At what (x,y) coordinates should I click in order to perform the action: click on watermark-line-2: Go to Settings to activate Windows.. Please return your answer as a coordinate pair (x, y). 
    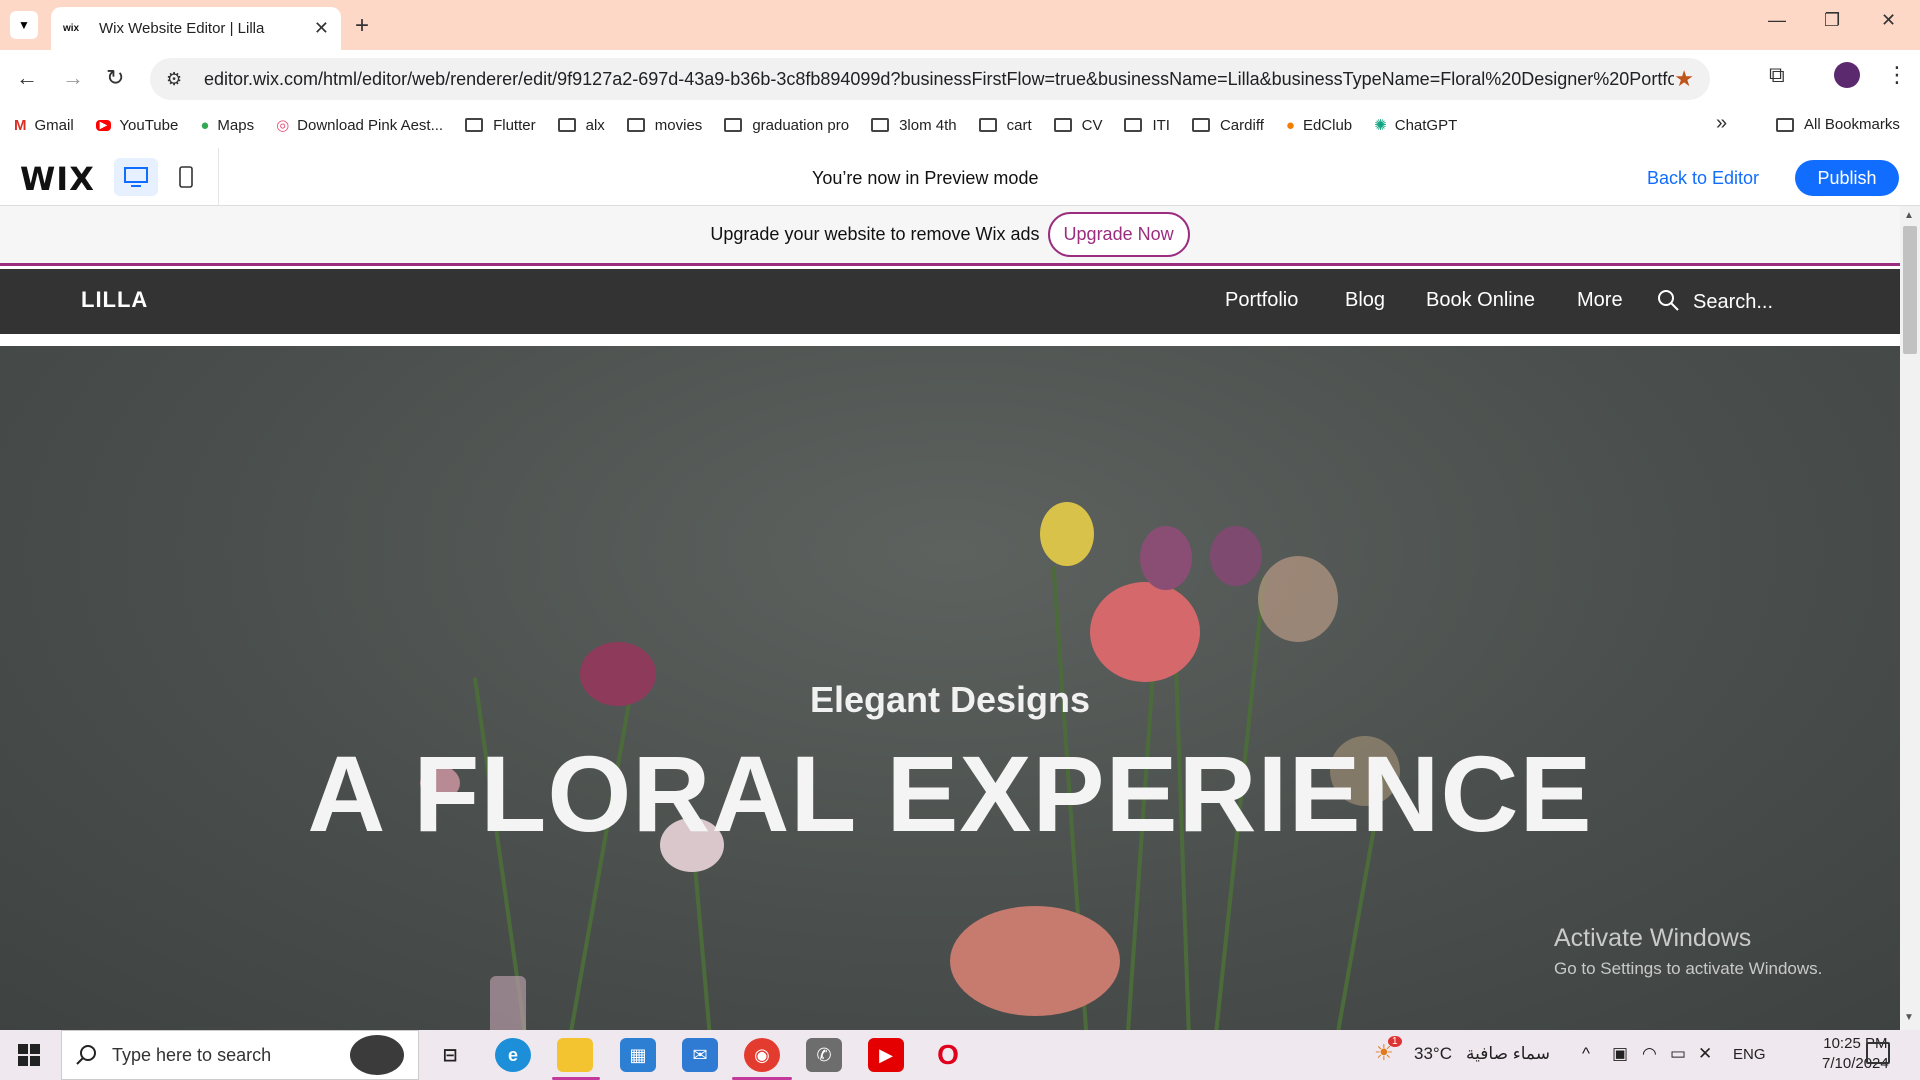
    Looking at the image, I should click on (1688, 968).